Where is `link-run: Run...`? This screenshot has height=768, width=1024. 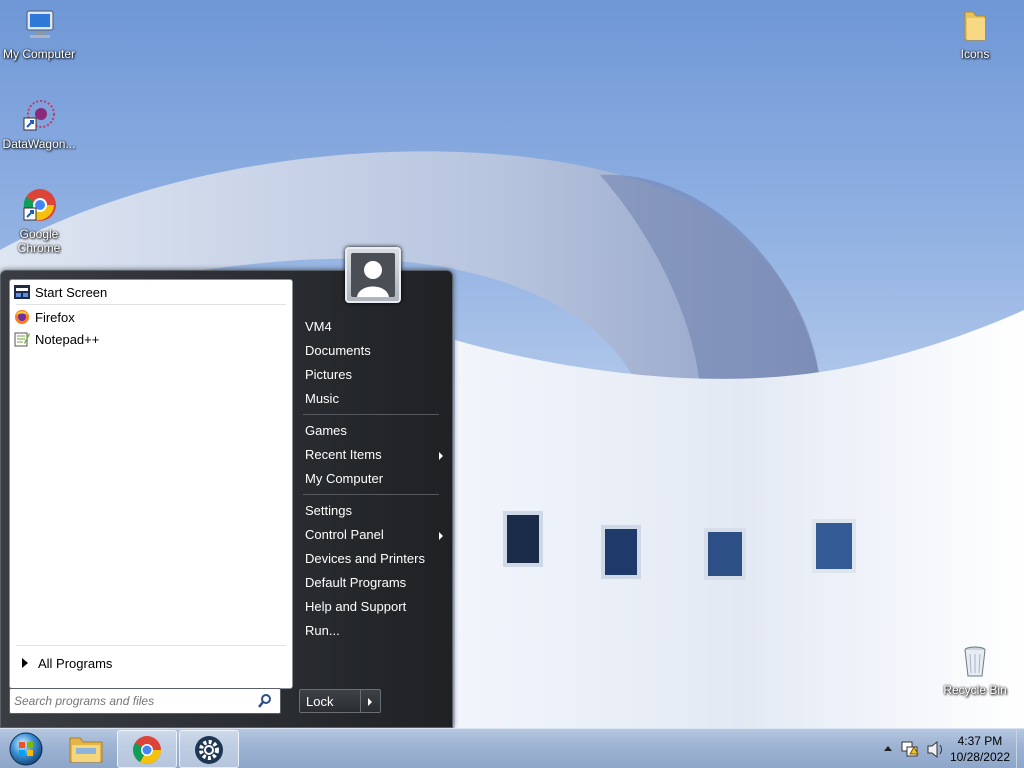
link-run: Run... is located at coordinates (373, 631).